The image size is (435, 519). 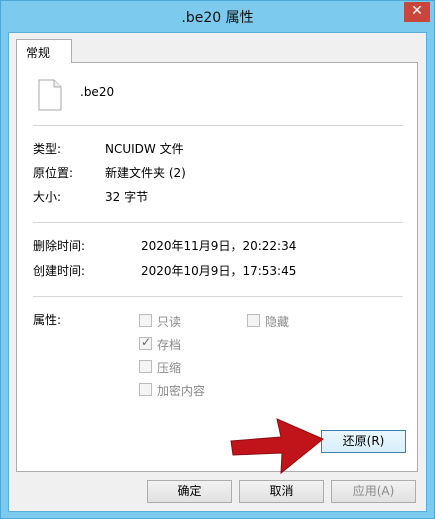 I want to click on encrypt-checkbox, so click(x=145, y=389).